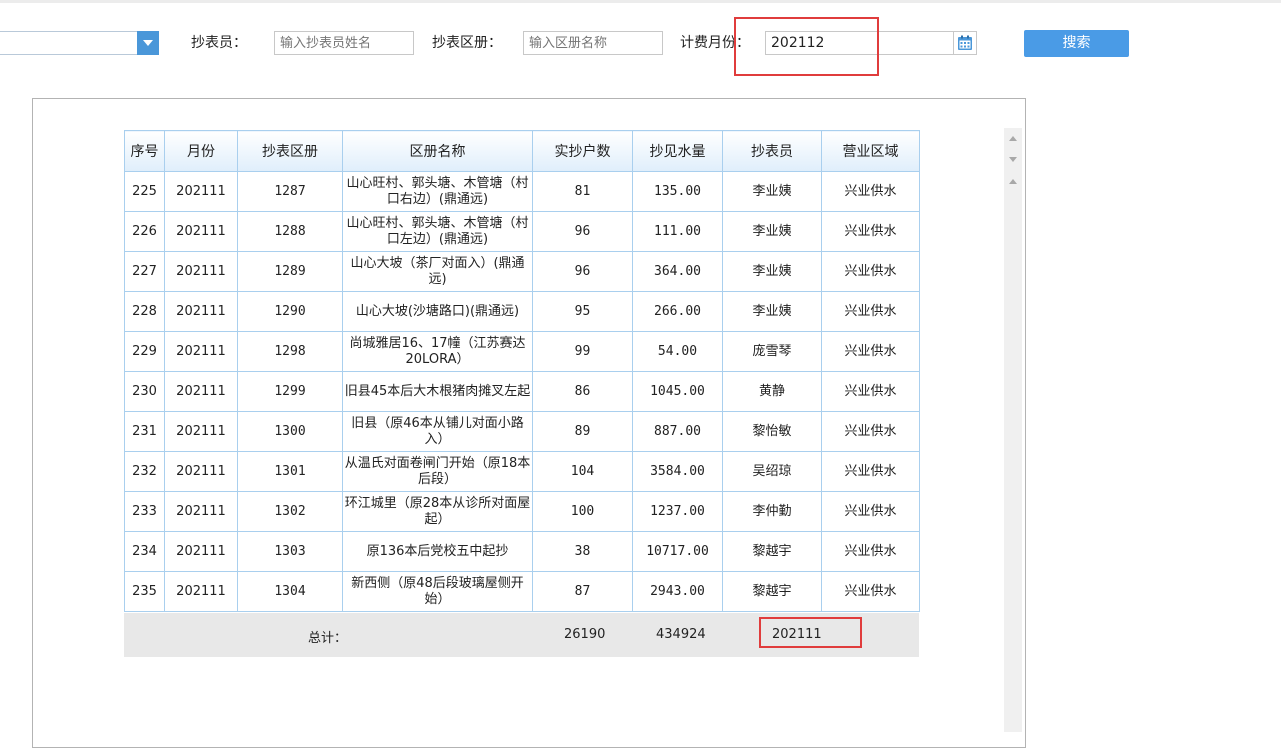 The image size is (1281, 748). Describe the element at coordinates (582, 191) in the screenshot. I see `cell-households: 81` at that location.